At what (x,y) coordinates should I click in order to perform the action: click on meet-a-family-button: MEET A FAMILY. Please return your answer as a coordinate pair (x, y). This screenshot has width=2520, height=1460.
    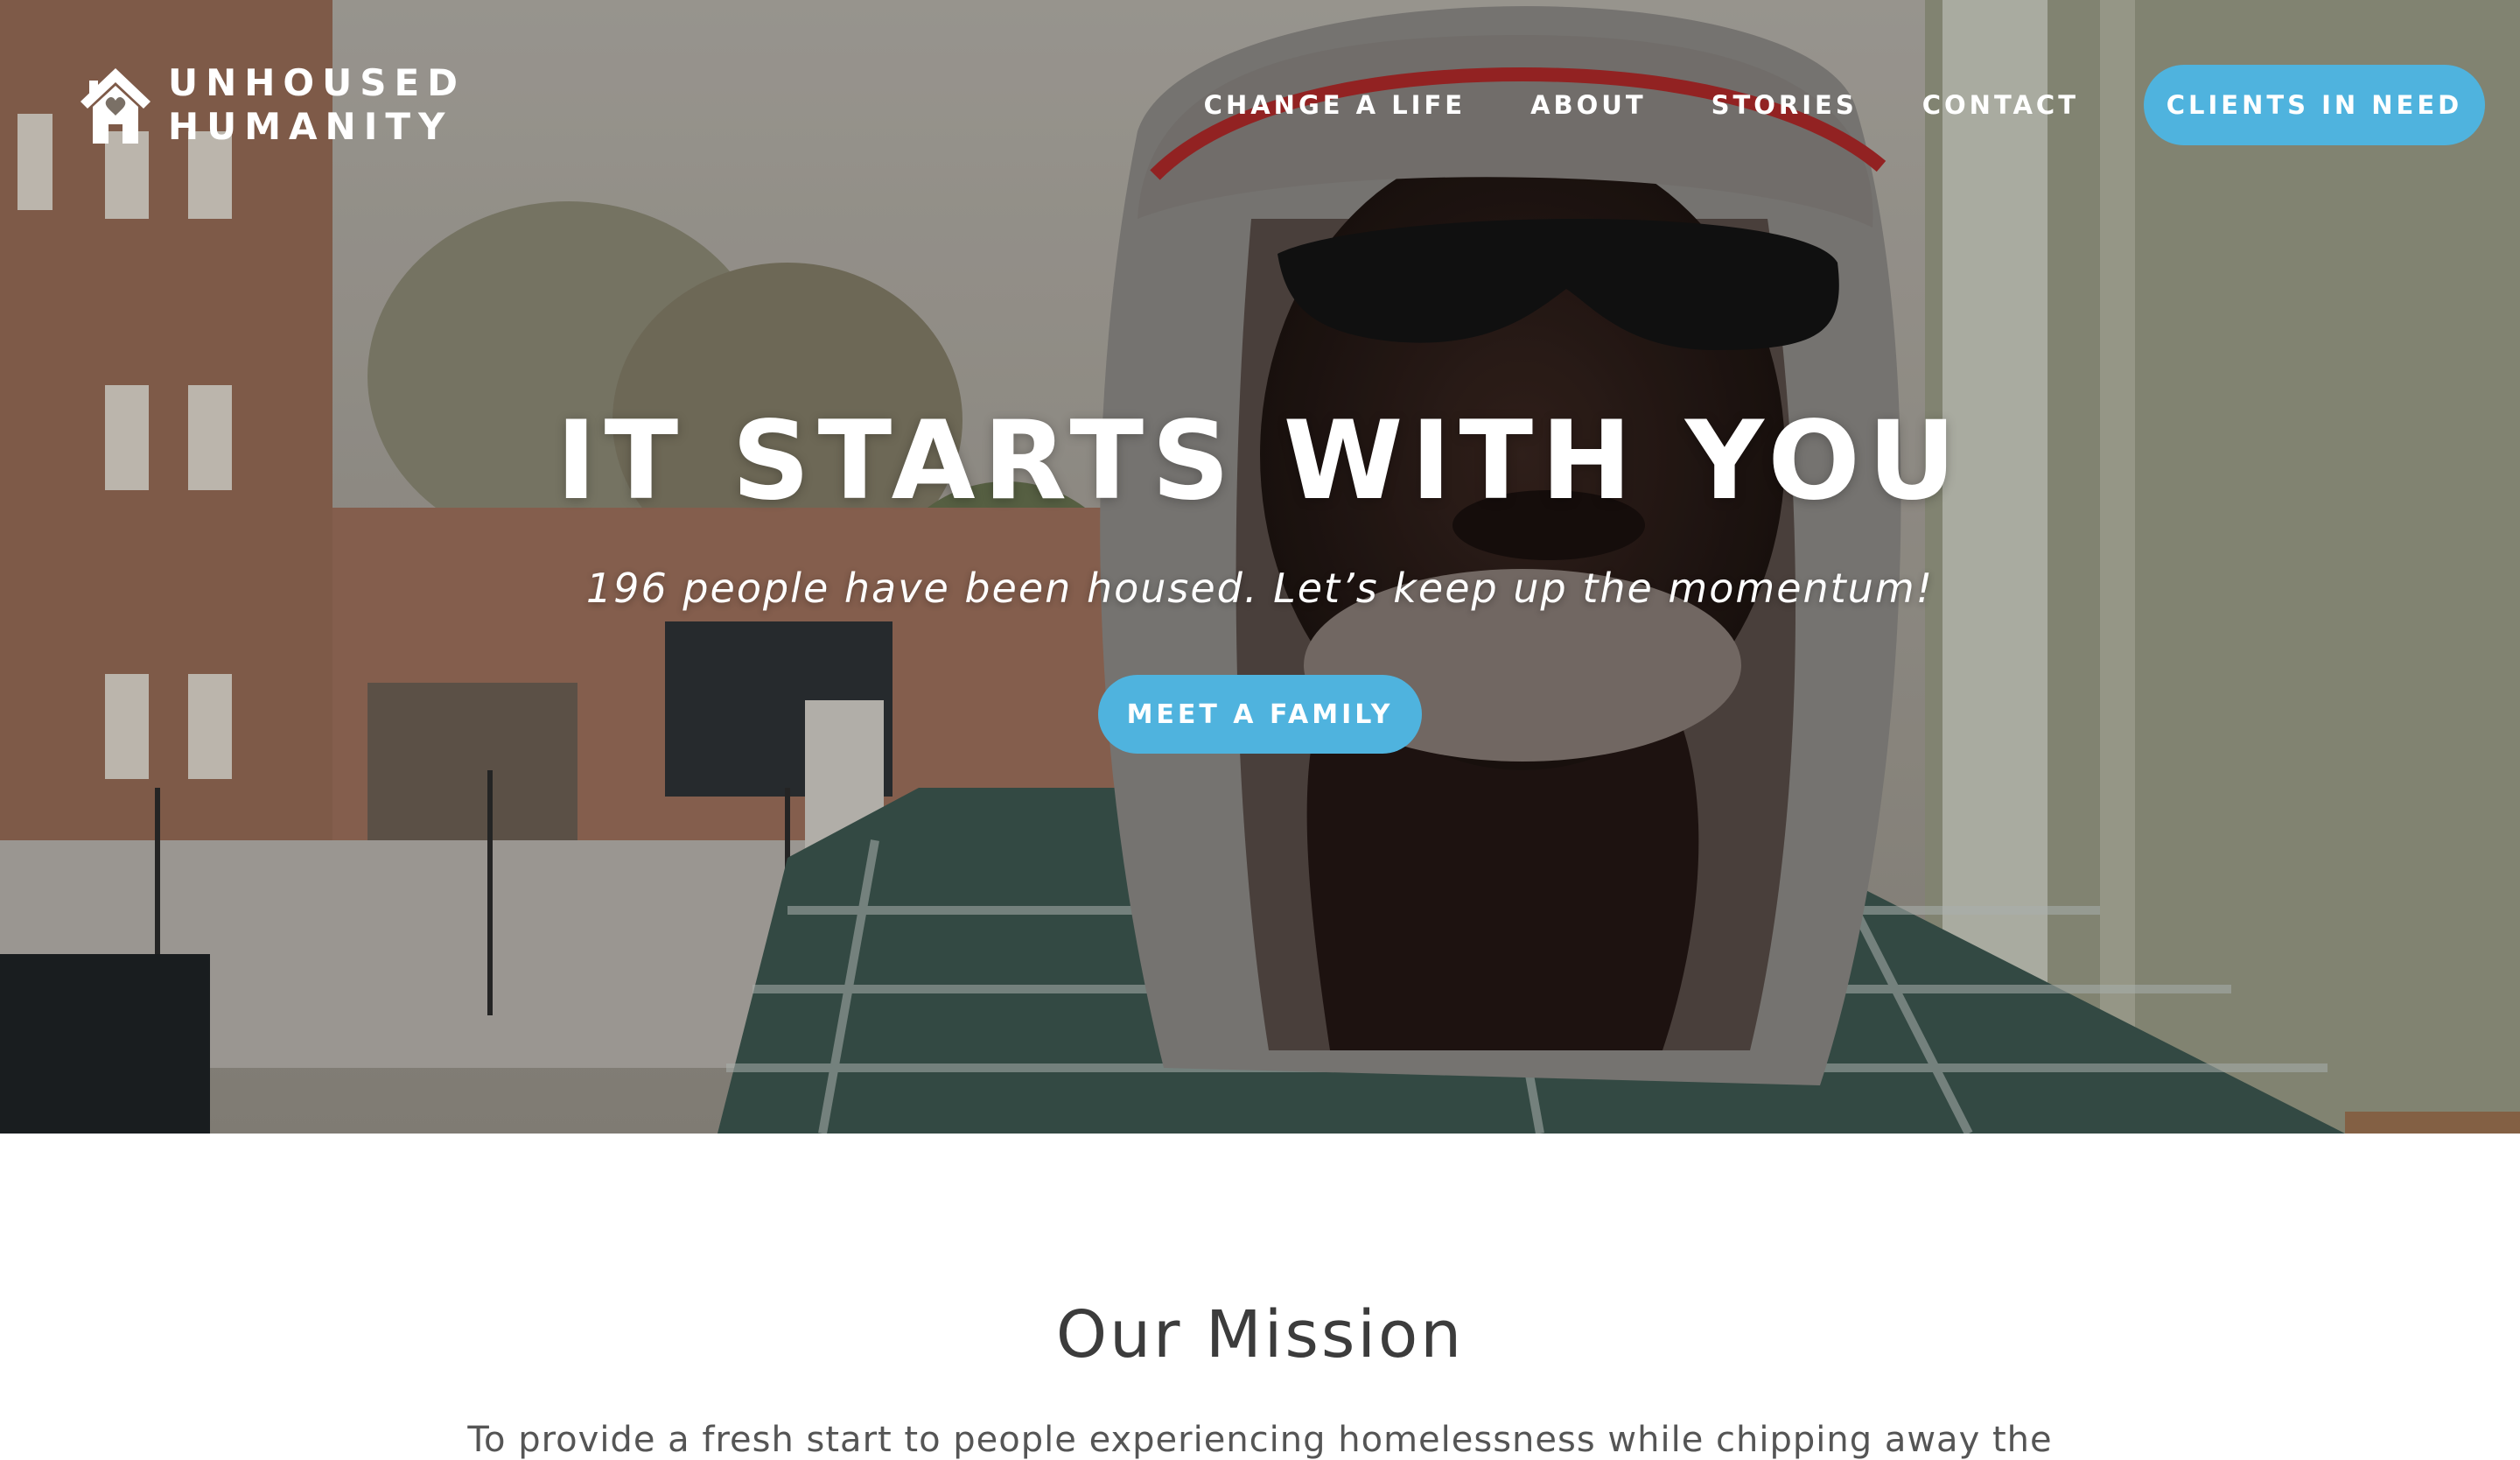
    Looking at the image, I should click on (1260, 715).